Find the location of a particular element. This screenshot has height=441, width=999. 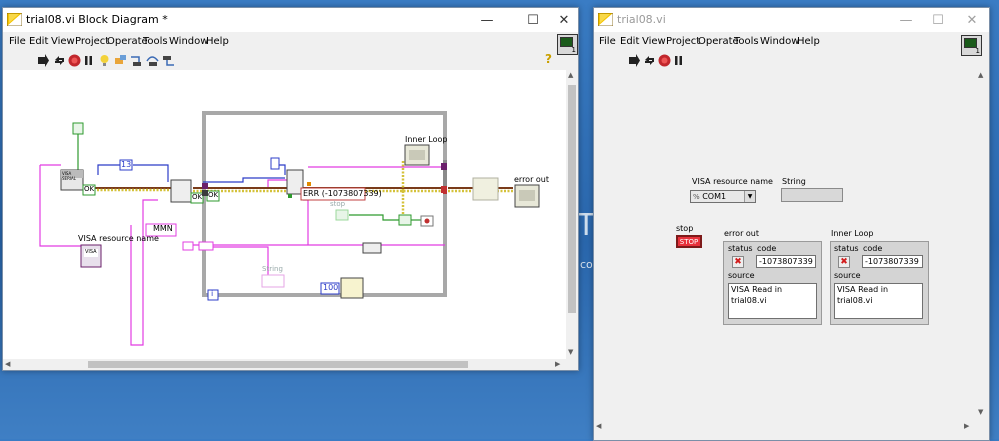

numeric-constant-text: 13 is located at coordinates (126, 164).